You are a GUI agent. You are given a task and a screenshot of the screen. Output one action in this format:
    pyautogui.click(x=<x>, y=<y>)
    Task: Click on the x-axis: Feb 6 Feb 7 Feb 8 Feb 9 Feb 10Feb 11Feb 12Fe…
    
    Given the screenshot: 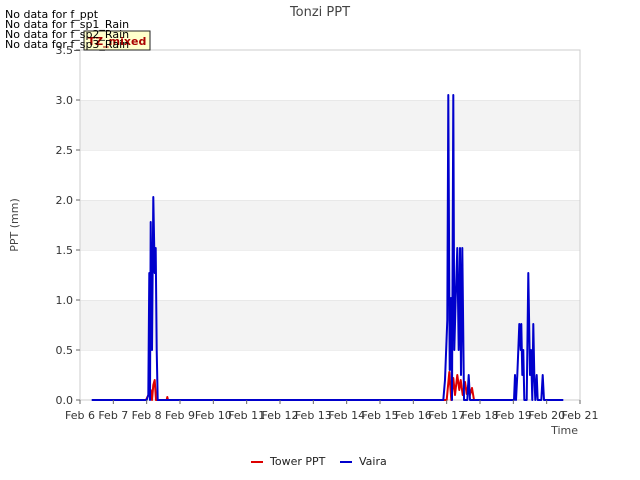 What is the action you would take?
    pyautogui.click(x=331, y=411)
    